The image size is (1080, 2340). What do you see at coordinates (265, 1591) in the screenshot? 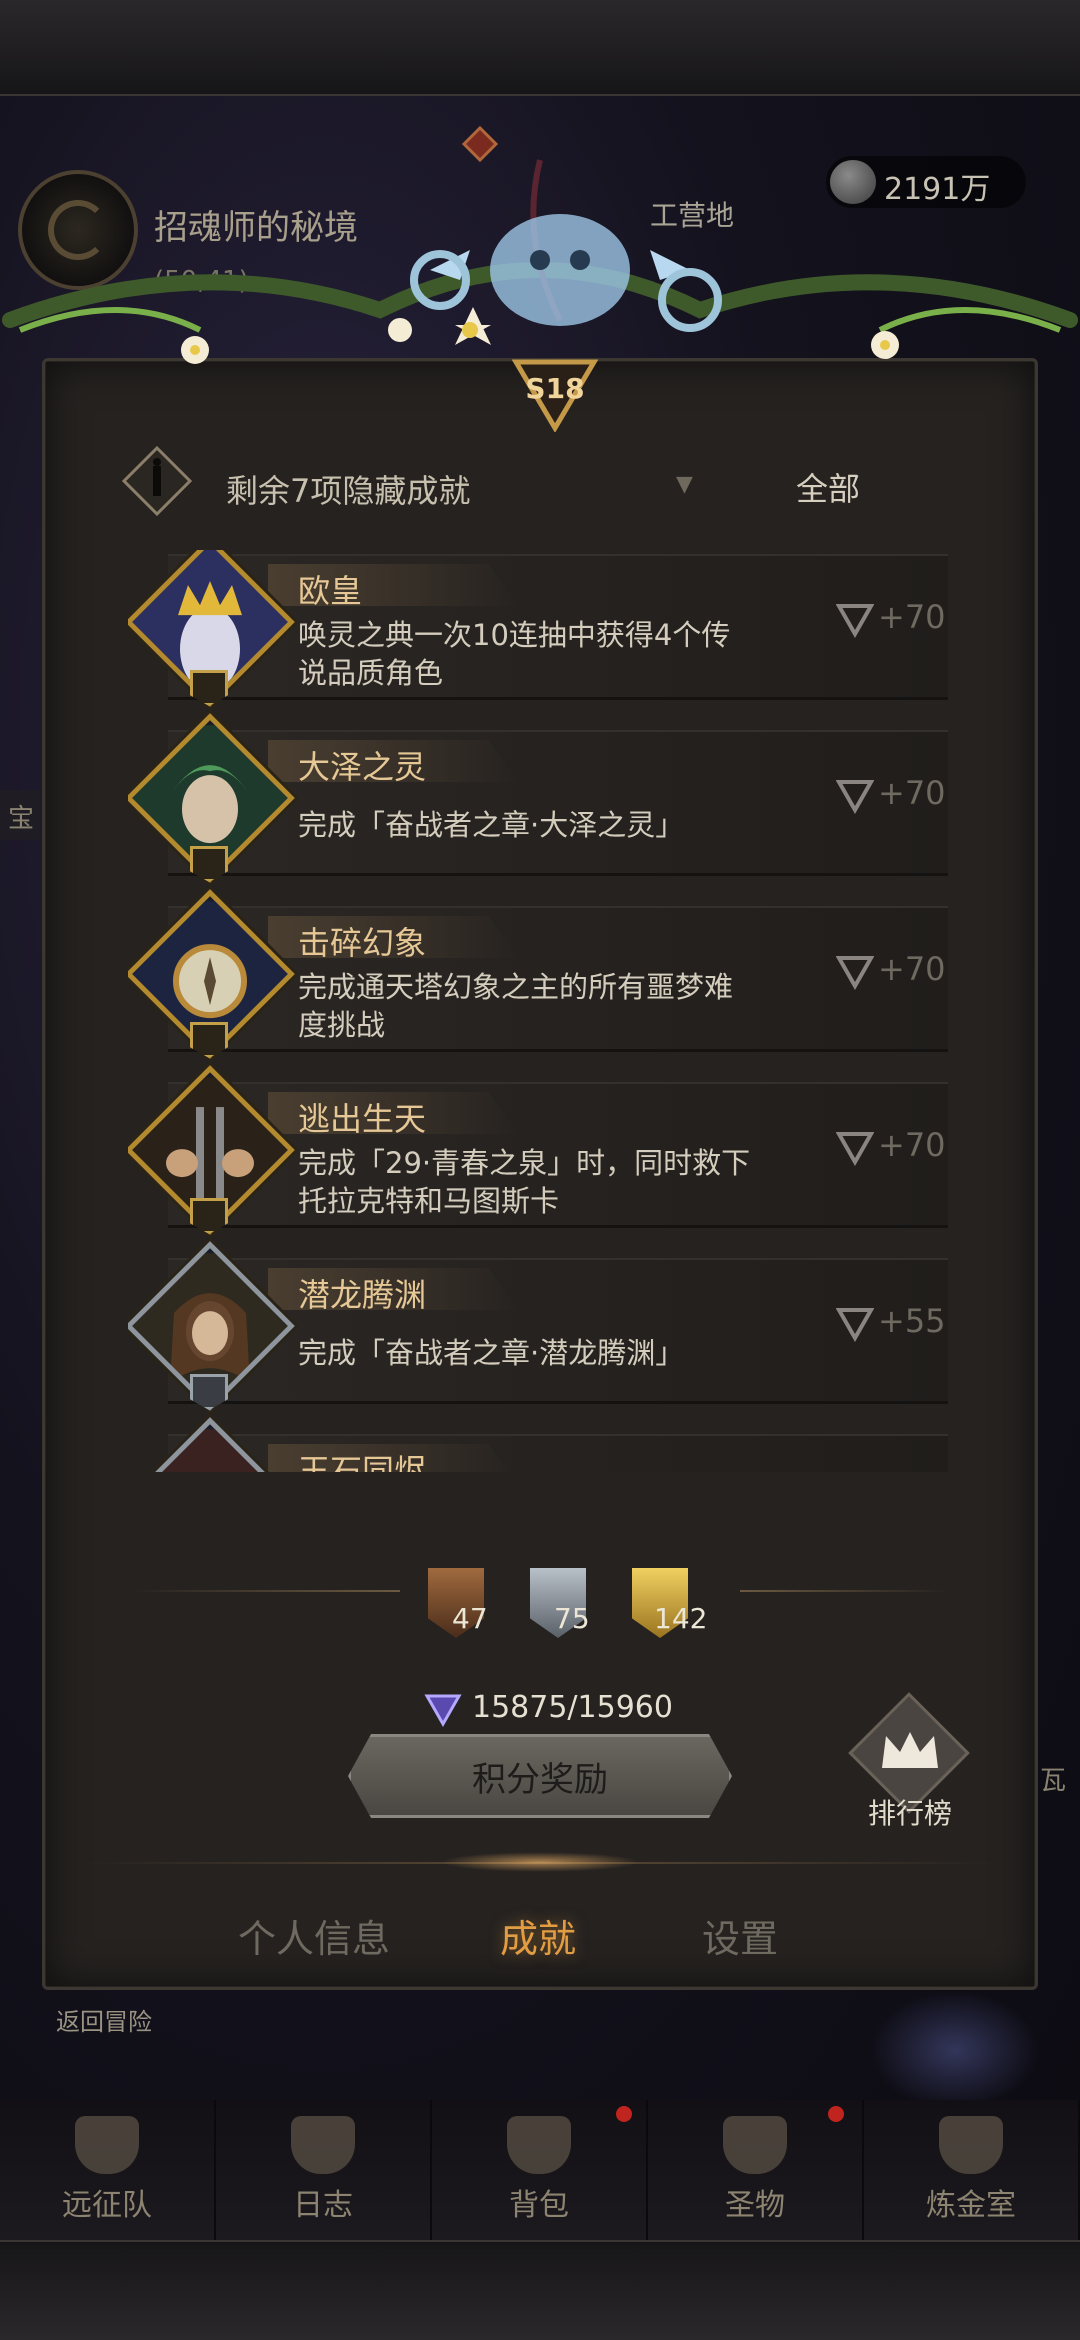
I see `divider-left` at bounding box center [265, 1591].